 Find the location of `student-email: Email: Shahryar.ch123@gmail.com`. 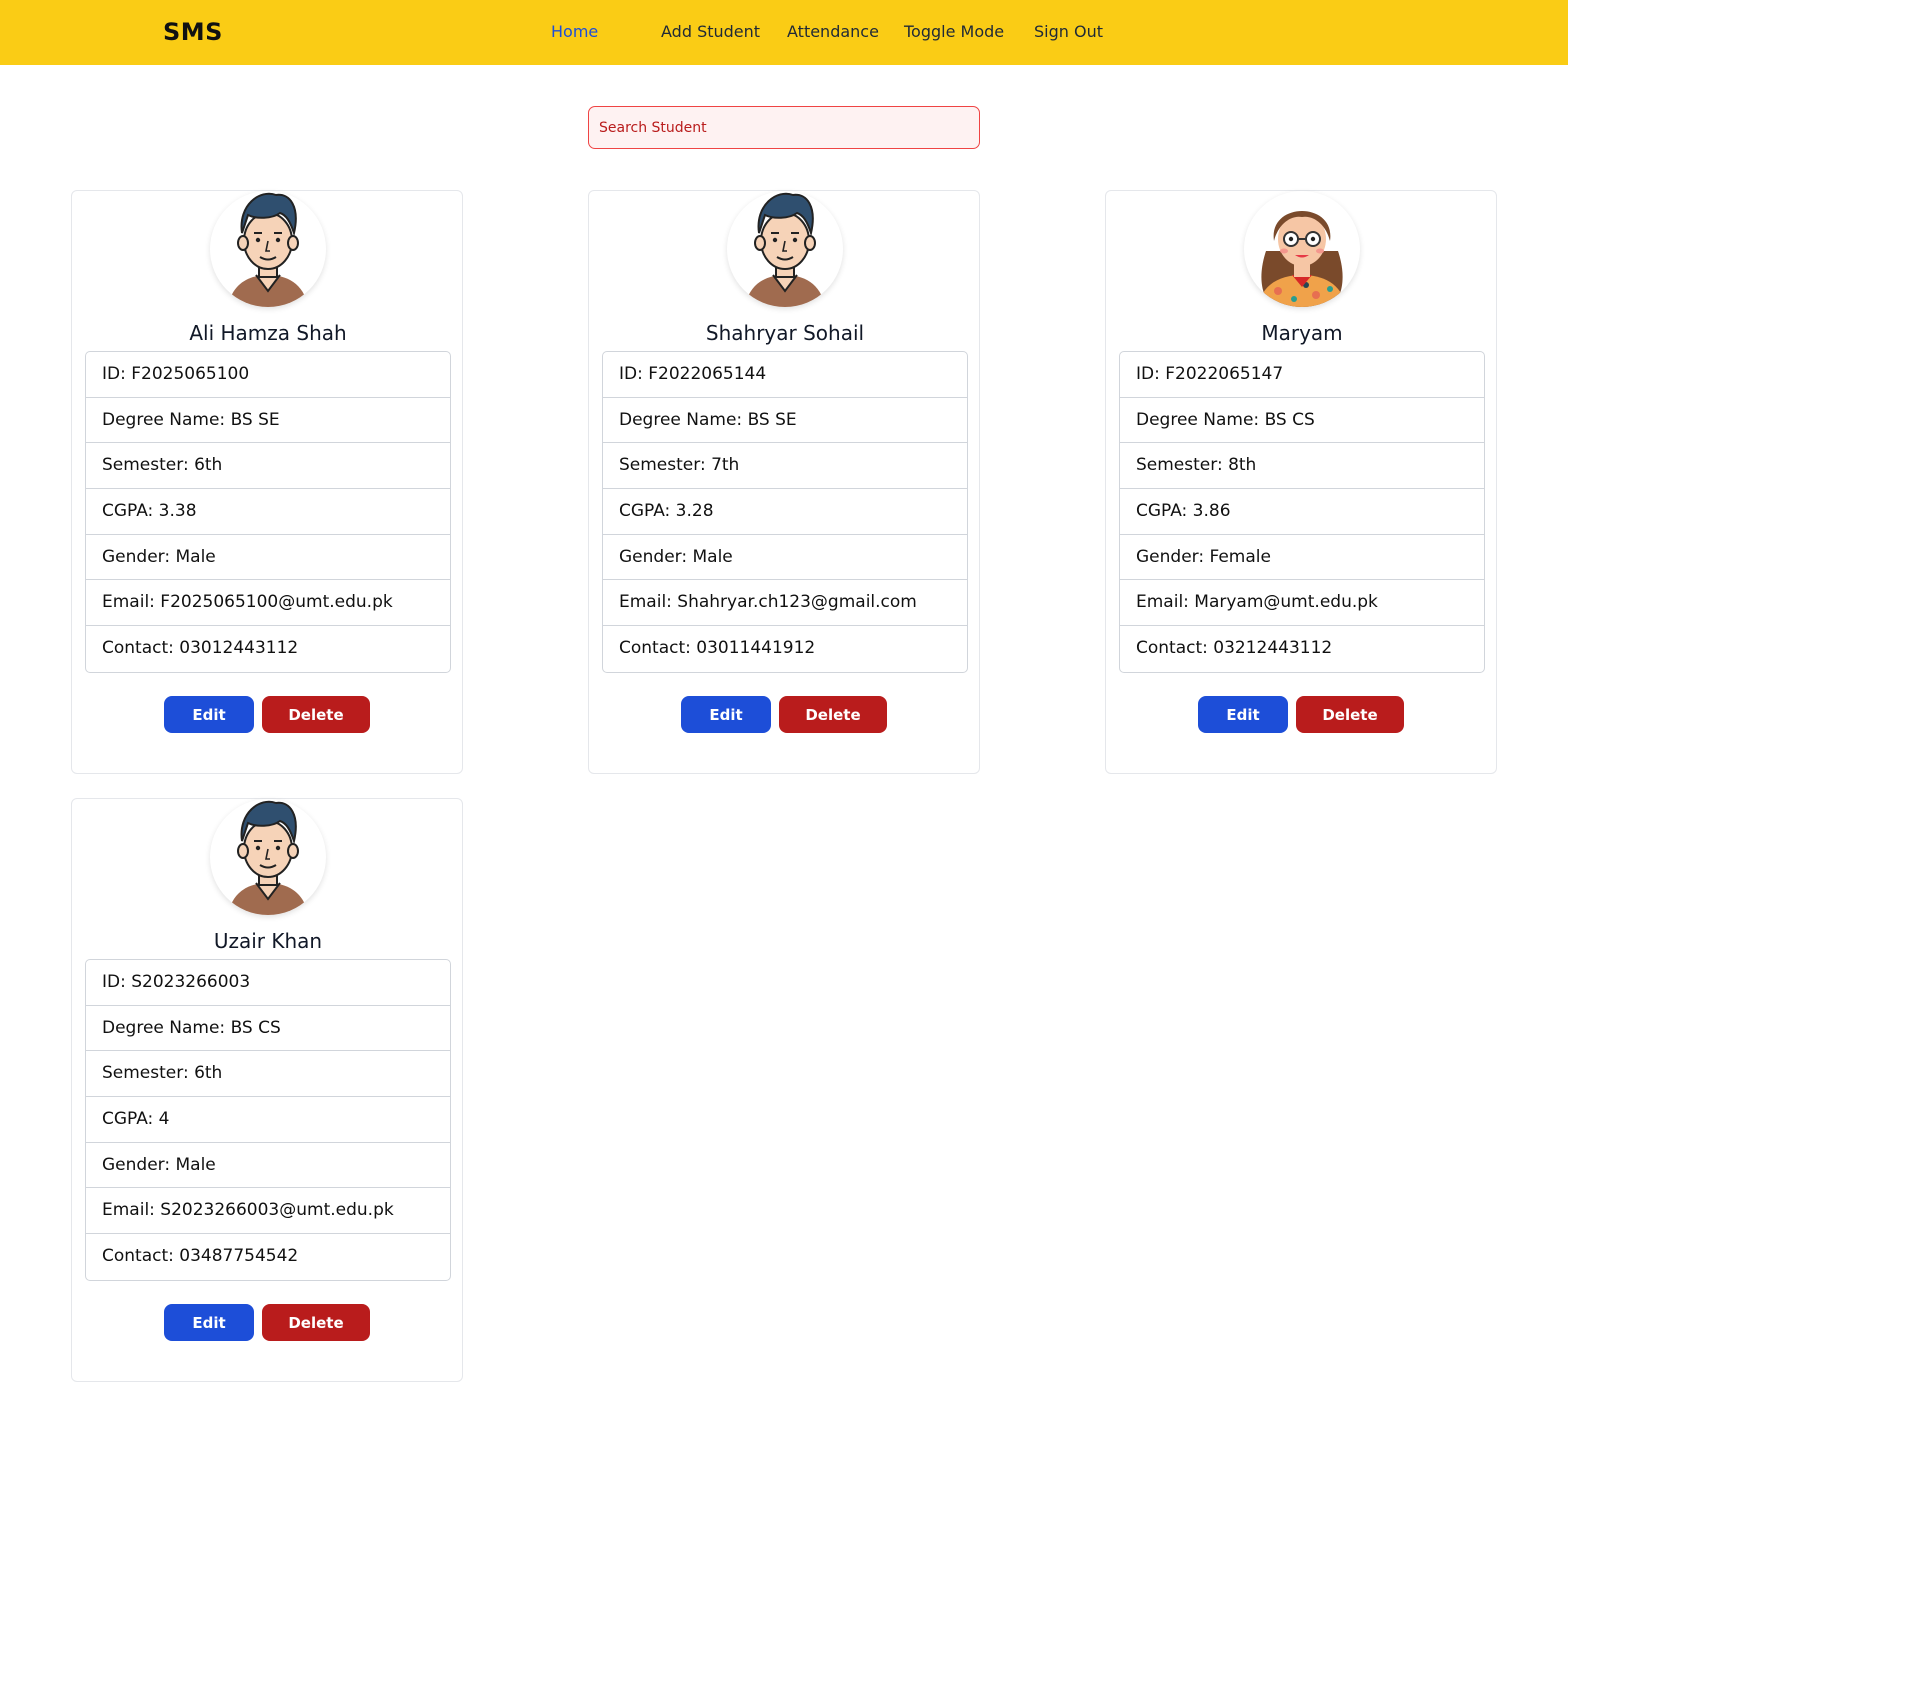

student-email: Email: Shahryar.ch123@gmail.com is located at coordinates (785, 603).